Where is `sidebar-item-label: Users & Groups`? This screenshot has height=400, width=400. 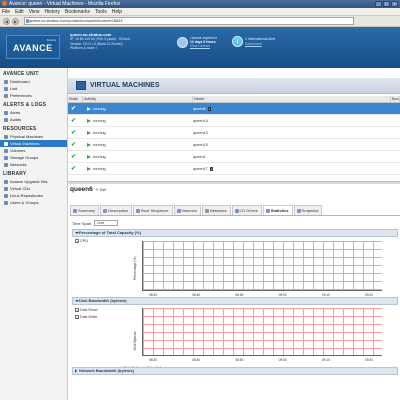 sidebar-item-label: Users & Groups is located at coordinates (24, 202).